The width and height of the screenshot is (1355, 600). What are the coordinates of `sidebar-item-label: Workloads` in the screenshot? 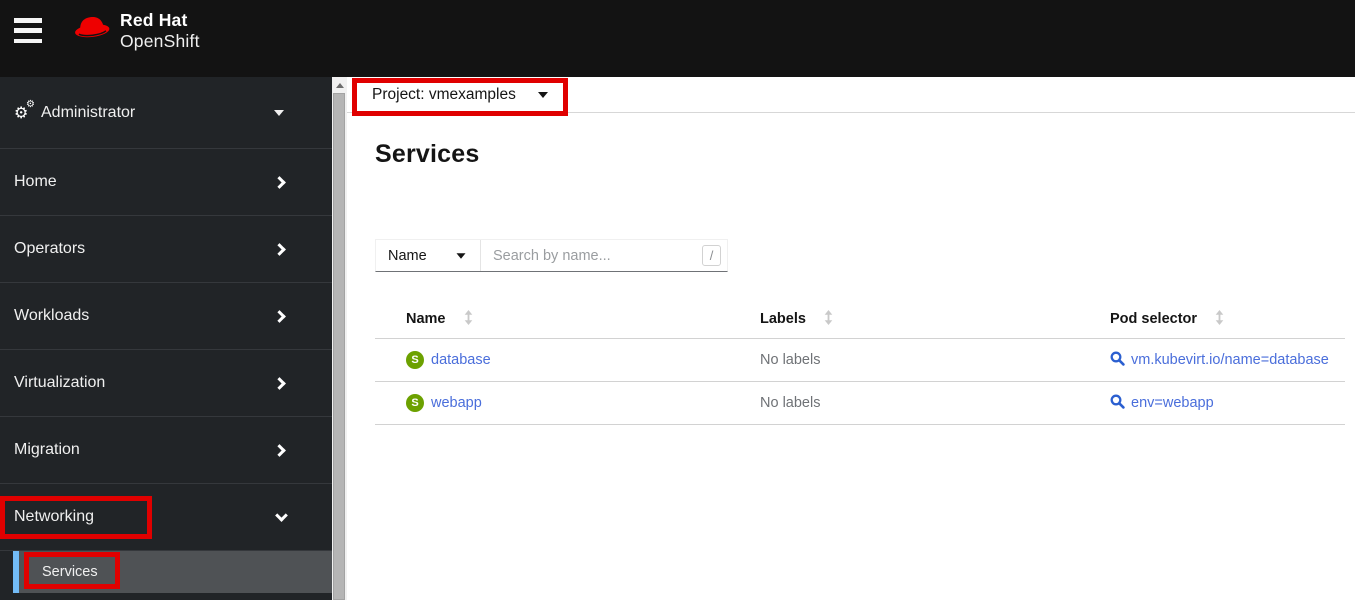 It's located at (52, 315).